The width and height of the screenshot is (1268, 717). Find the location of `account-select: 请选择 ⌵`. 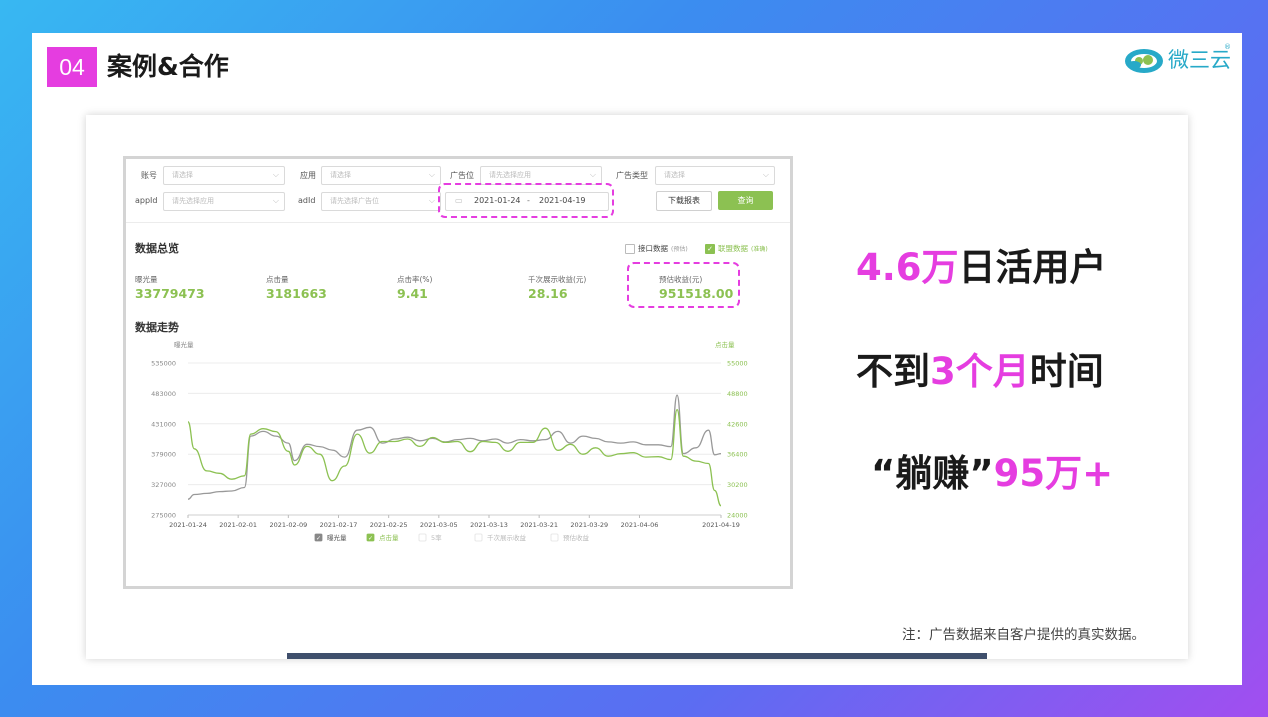

account-select: 请选择 ⌵ is located at coordinates (224, 175).